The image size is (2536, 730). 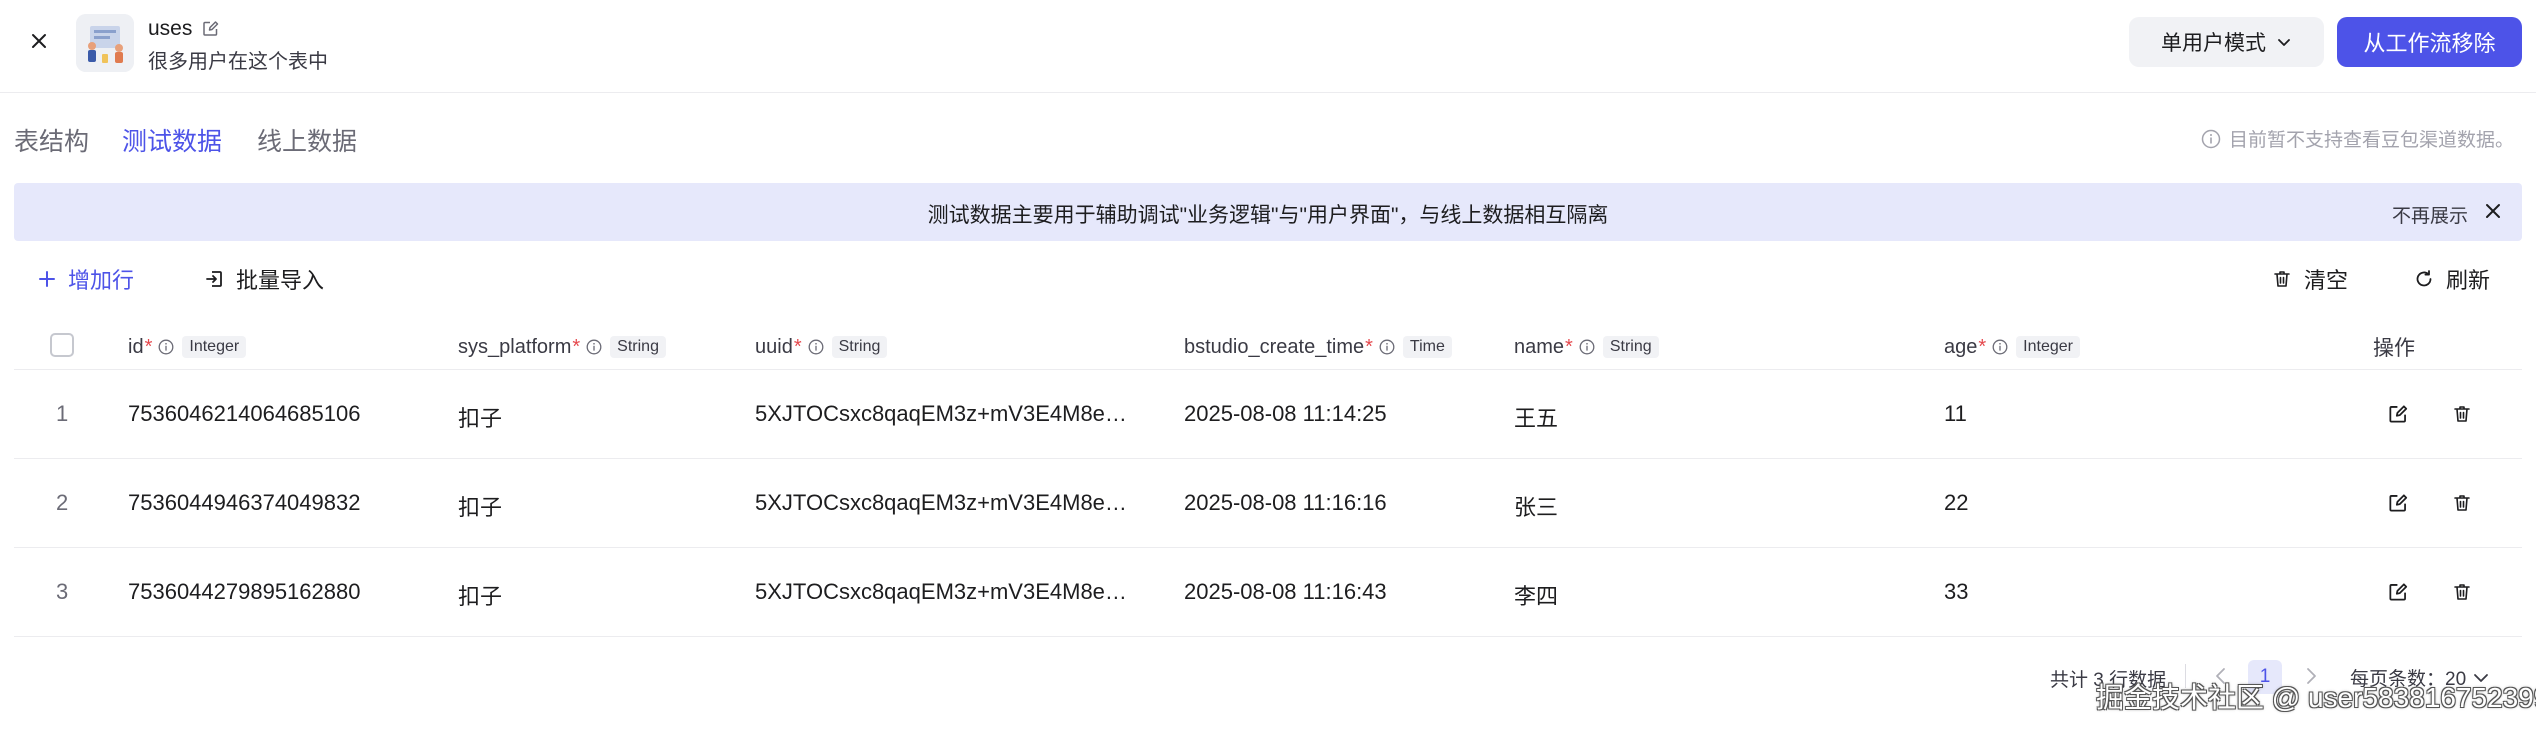 I want to click on table-description: 很多用户在这个表中, so click(x=238, y=62).